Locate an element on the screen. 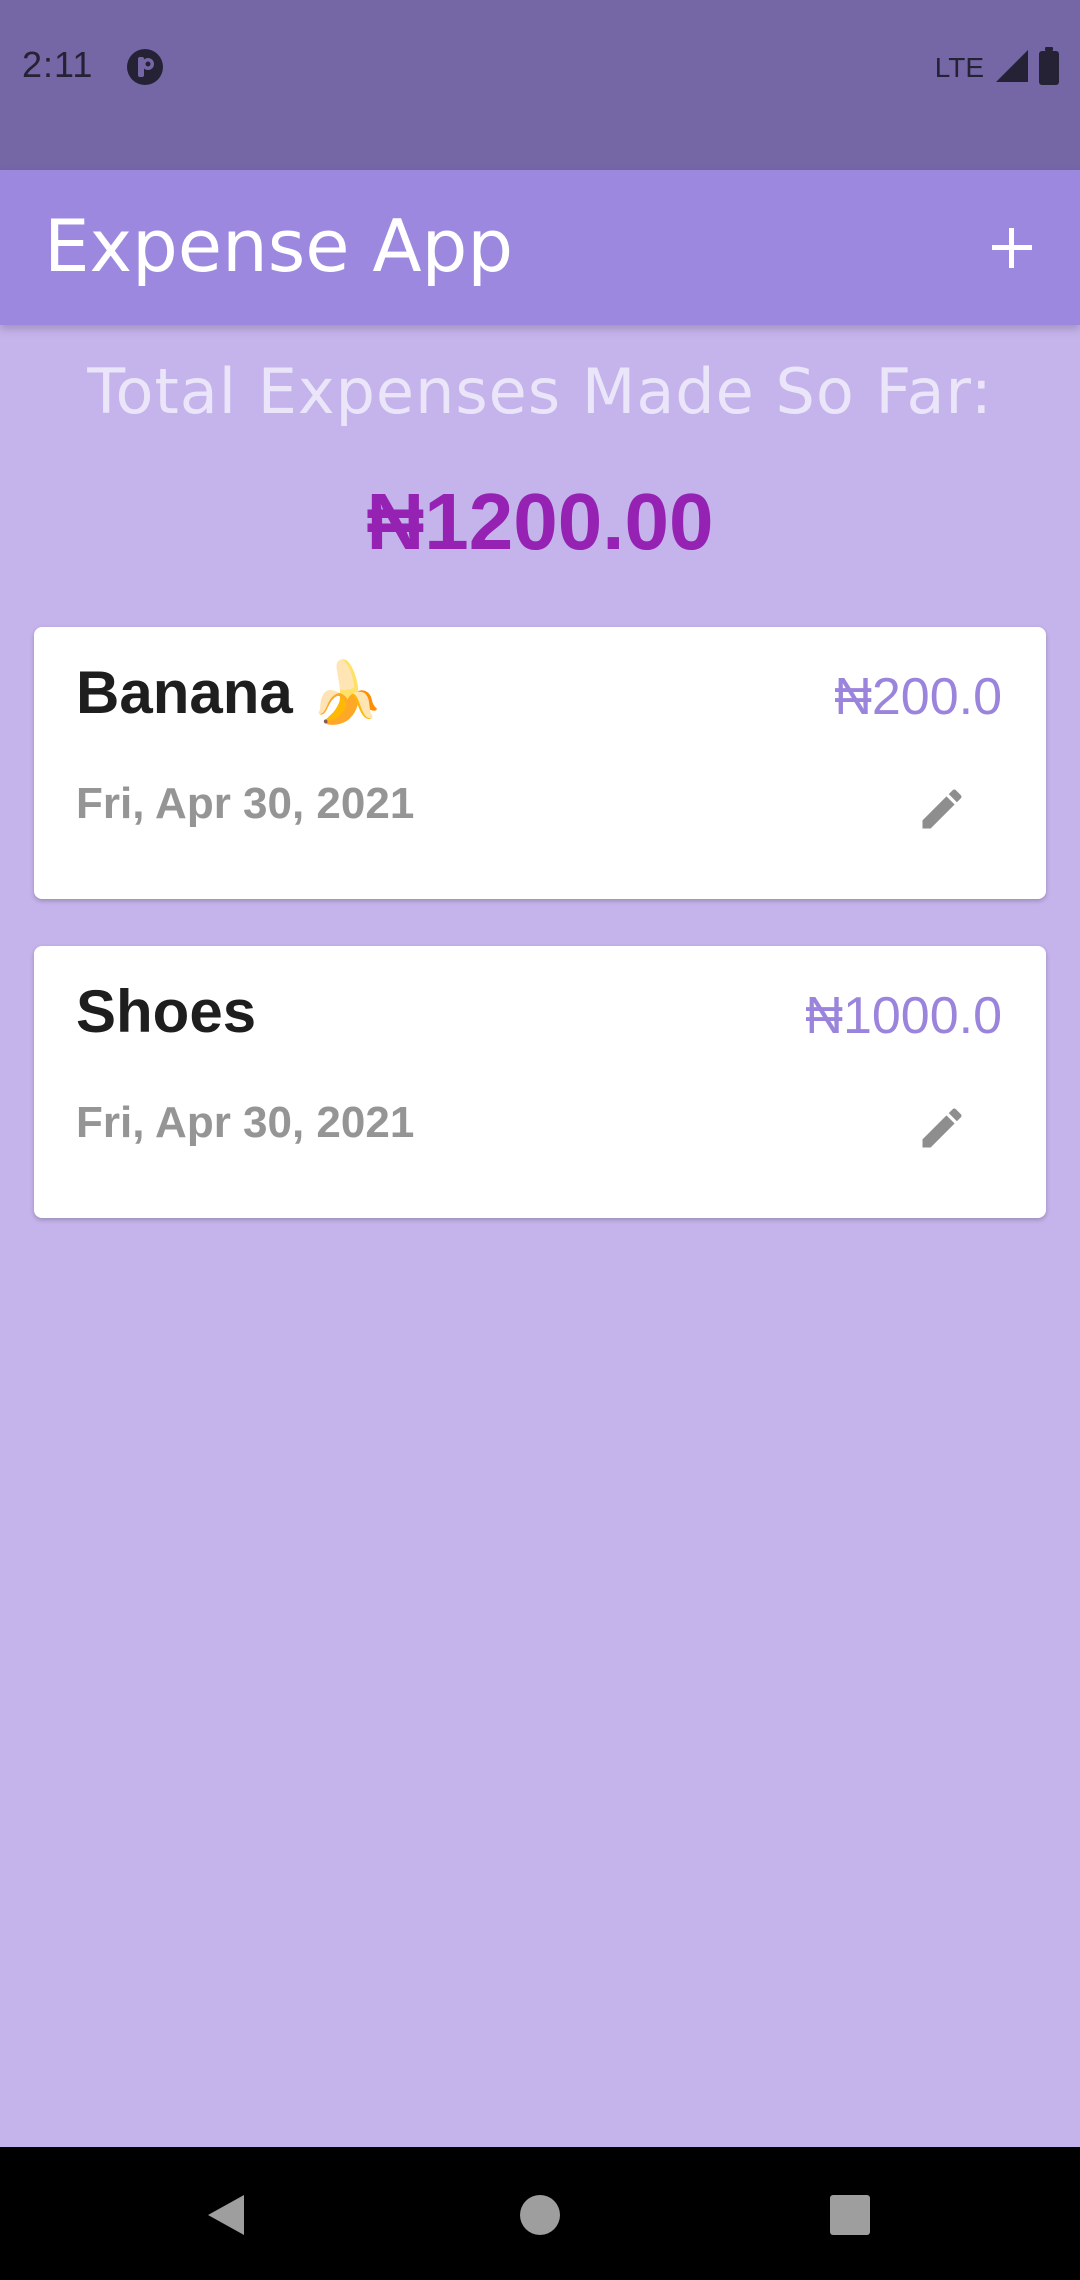  status-bar: 2:11 LTE is located at coordinates (540, 85).